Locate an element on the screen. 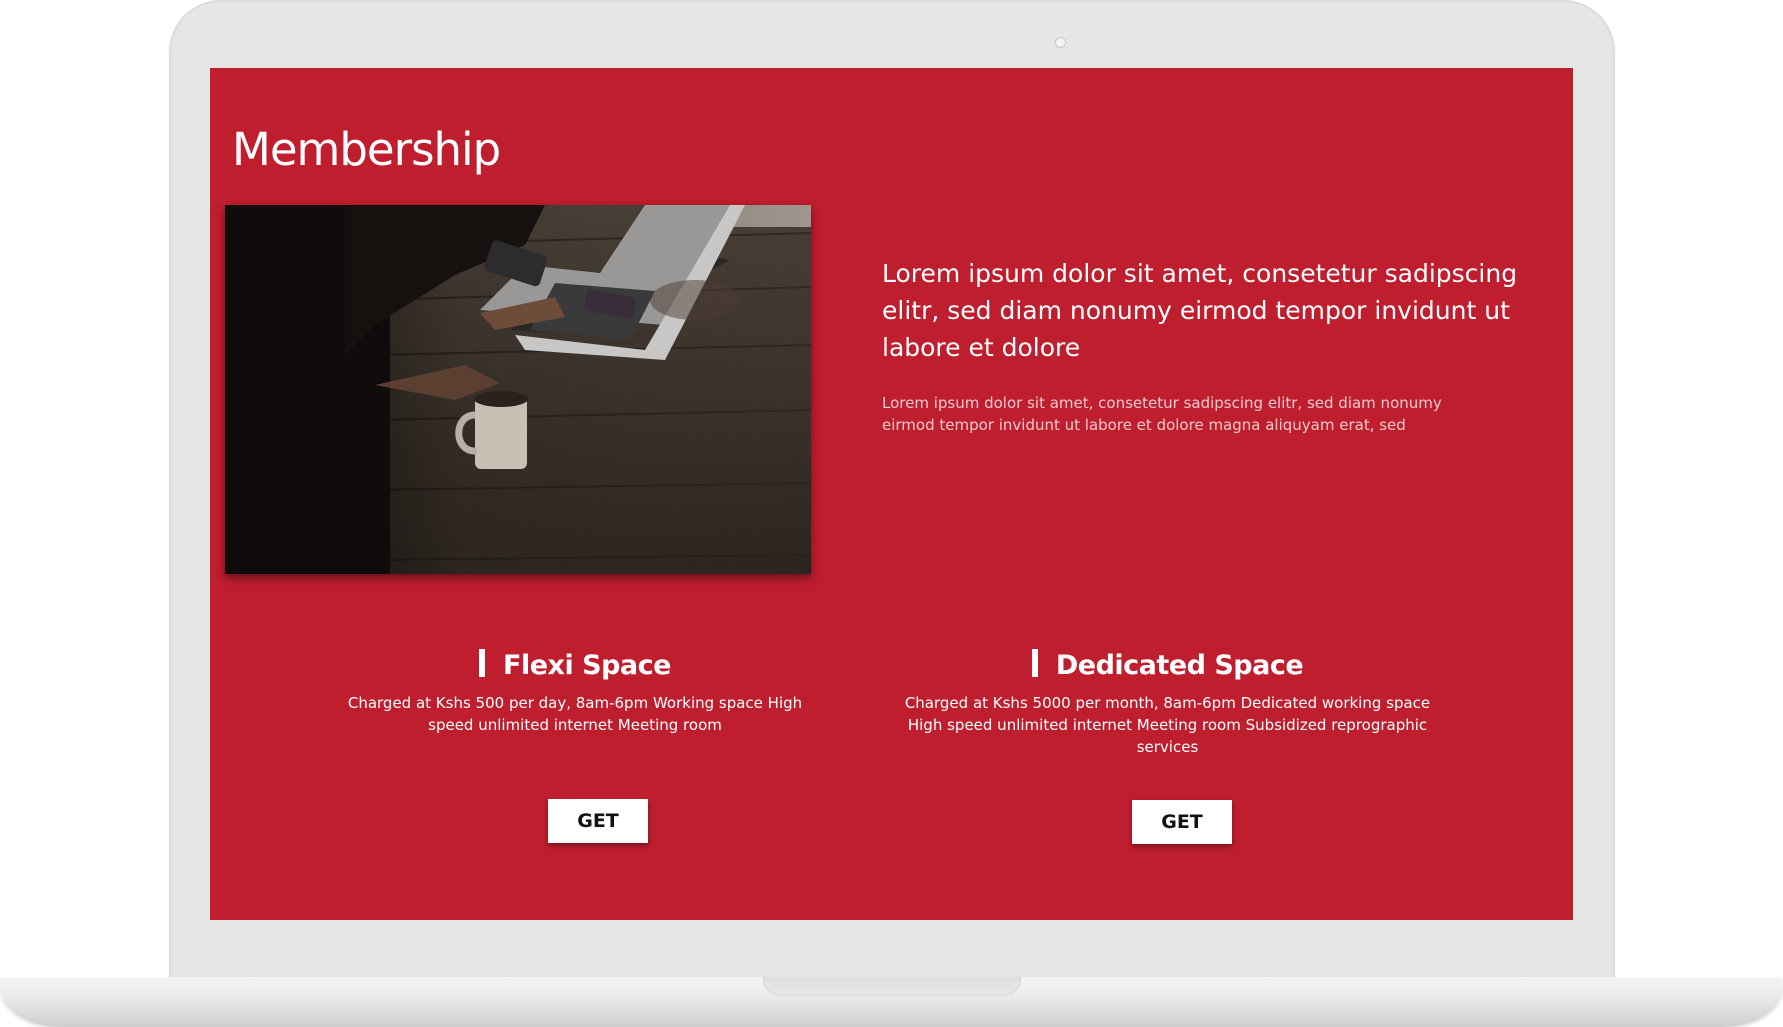 The width and height of the screenshot is (1783, 1027). laptop-notch is located at coordinates (892, 986).